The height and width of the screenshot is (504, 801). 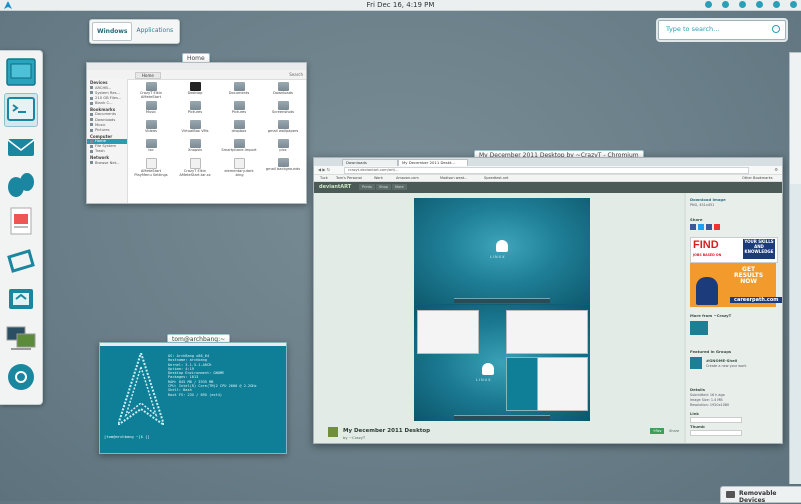 What do you see at coordinates (151, 89) in the screenshot?
I see `file-item: CrazyT Elkin AMeteStart` at bounding box center [151, 89].